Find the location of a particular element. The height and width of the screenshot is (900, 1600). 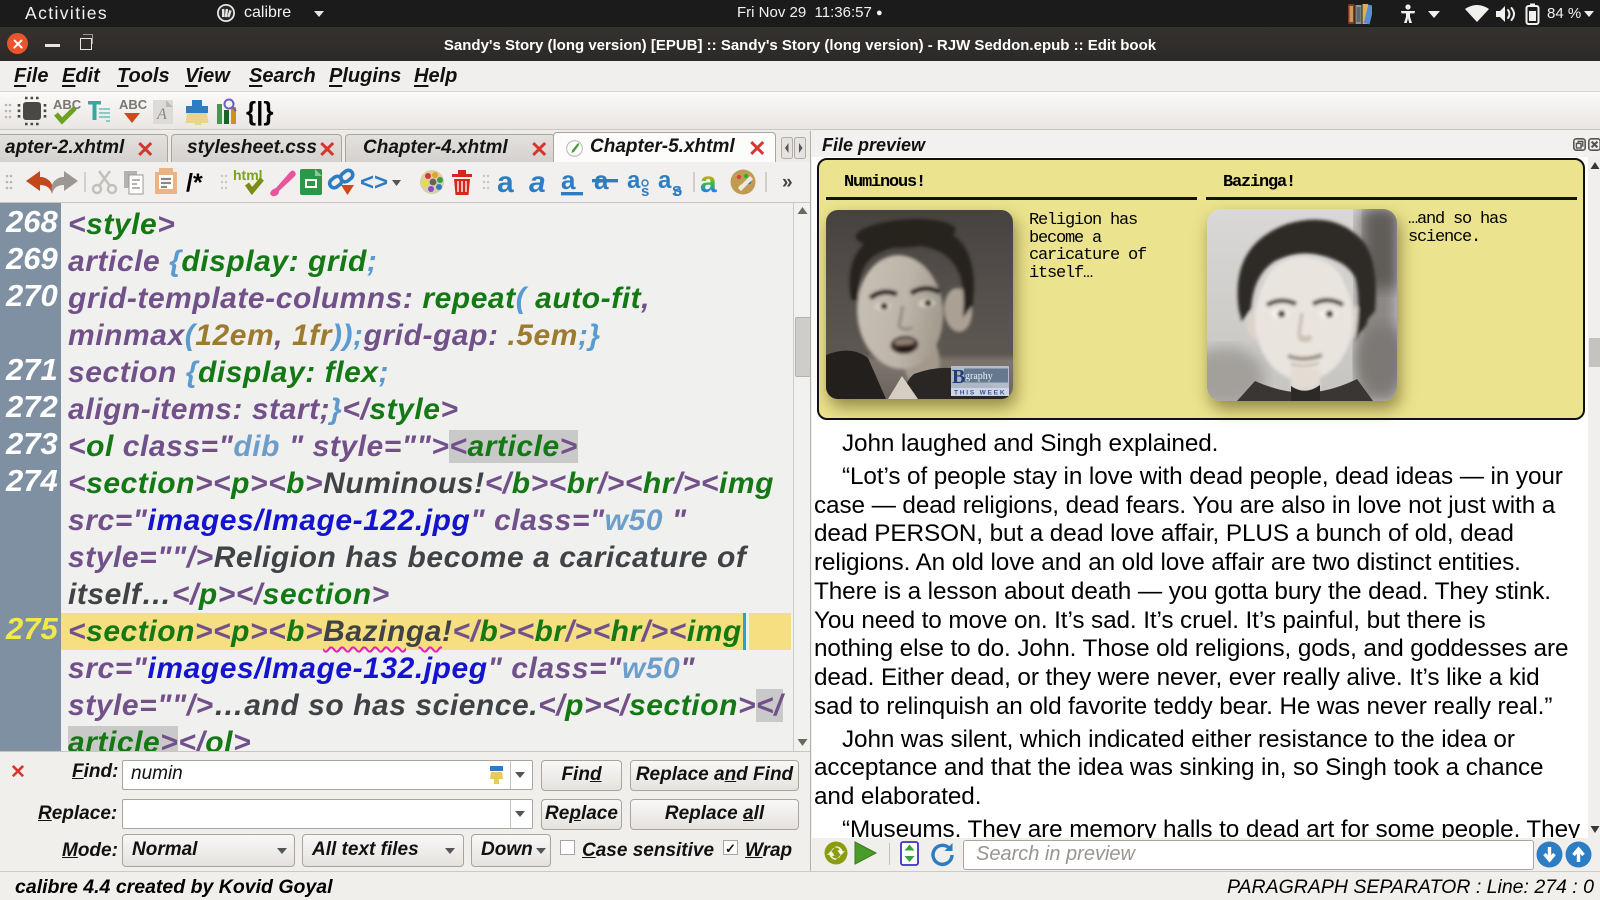

svg-text: graphy is located at coordinates (979, 376).